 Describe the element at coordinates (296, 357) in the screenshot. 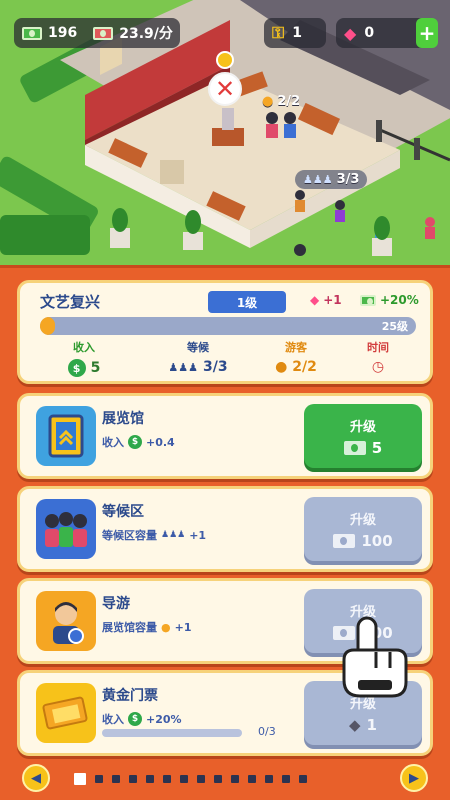

I see `stat-visitors: 游客 ● 2/2` at that location.